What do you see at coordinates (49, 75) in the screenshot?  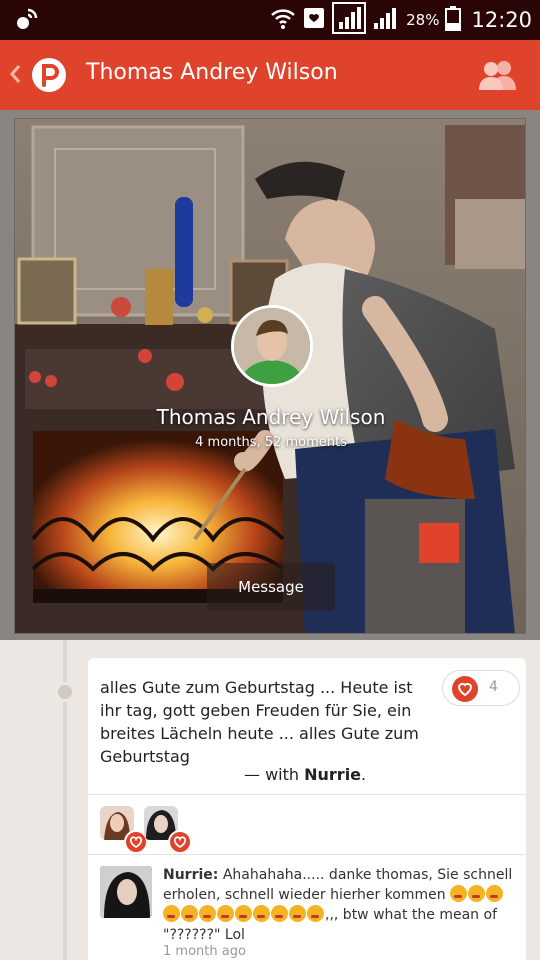 I see `path-logo-icon` at bounding box center [49, 75].